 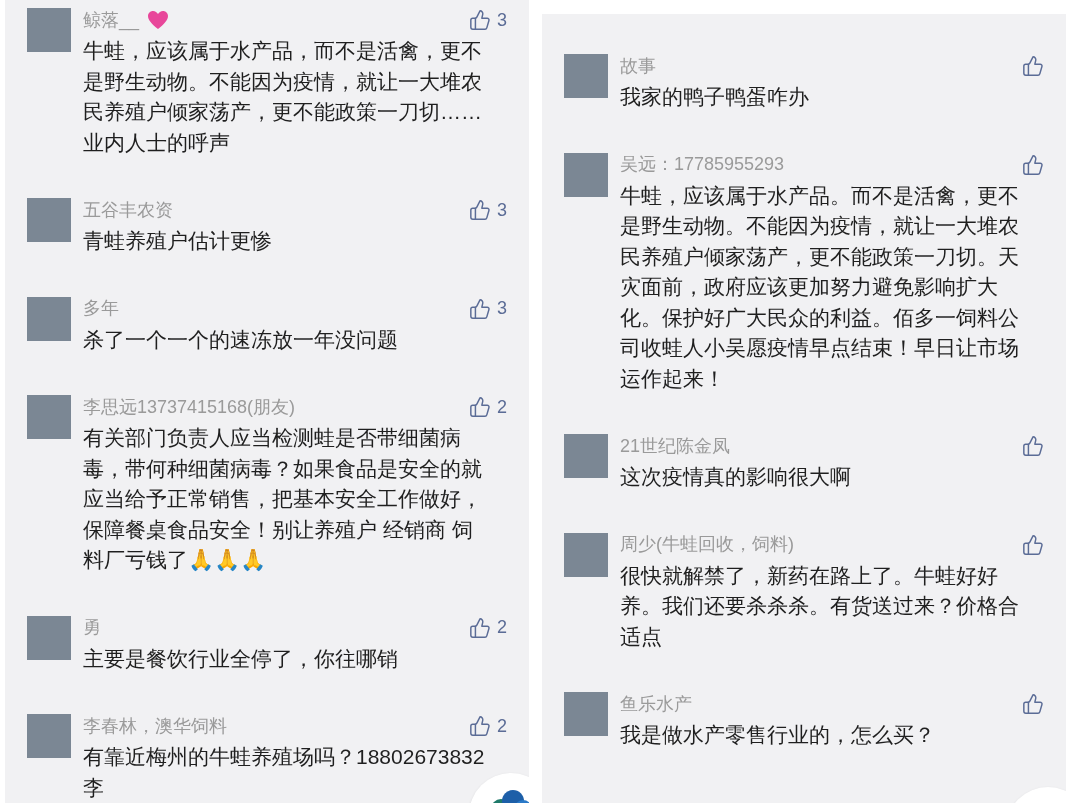 What do you see at coordinates (158, 20) in the screenshot?
I see `heart-icon` at bounding box center [158, 20].